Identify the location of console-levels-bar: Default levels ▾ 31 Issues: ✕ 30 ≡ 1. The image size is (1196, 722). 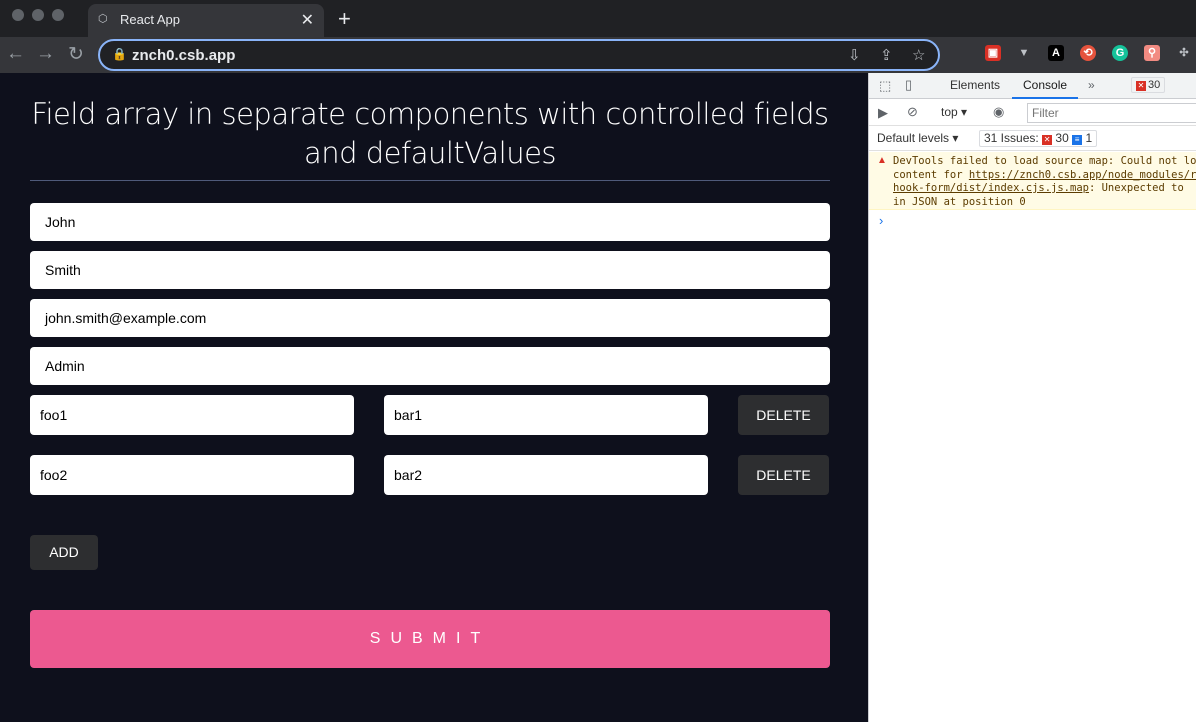
(1032, 138).